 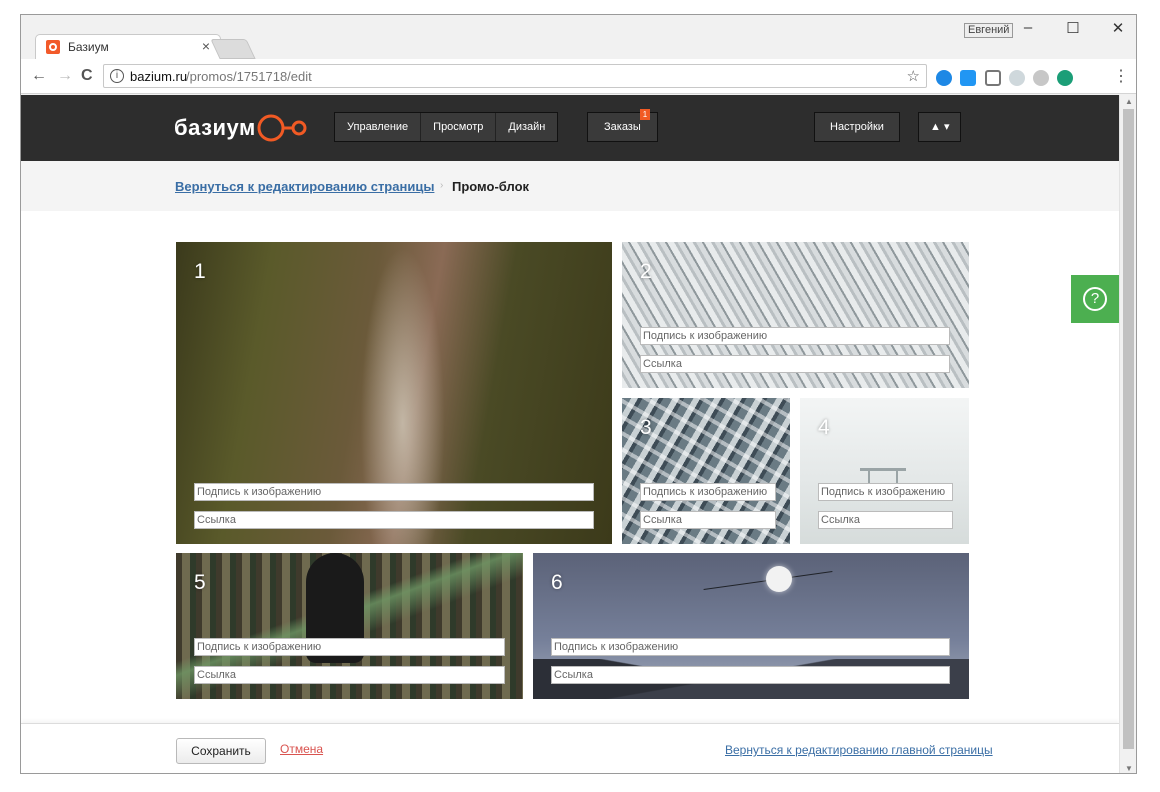 I want to click on tab-title: Базиум, so click(x=88, y=47).